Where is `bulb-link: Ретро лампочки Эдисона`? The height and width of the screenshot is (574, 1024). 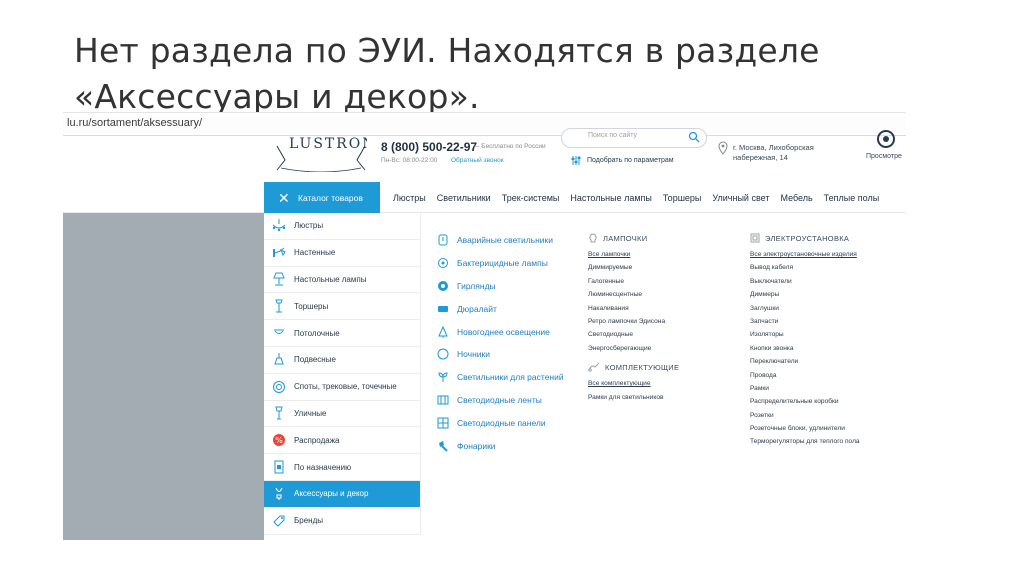 bulb-link: Ретро лампочки Эдисона is located at coordinates (633, 321).